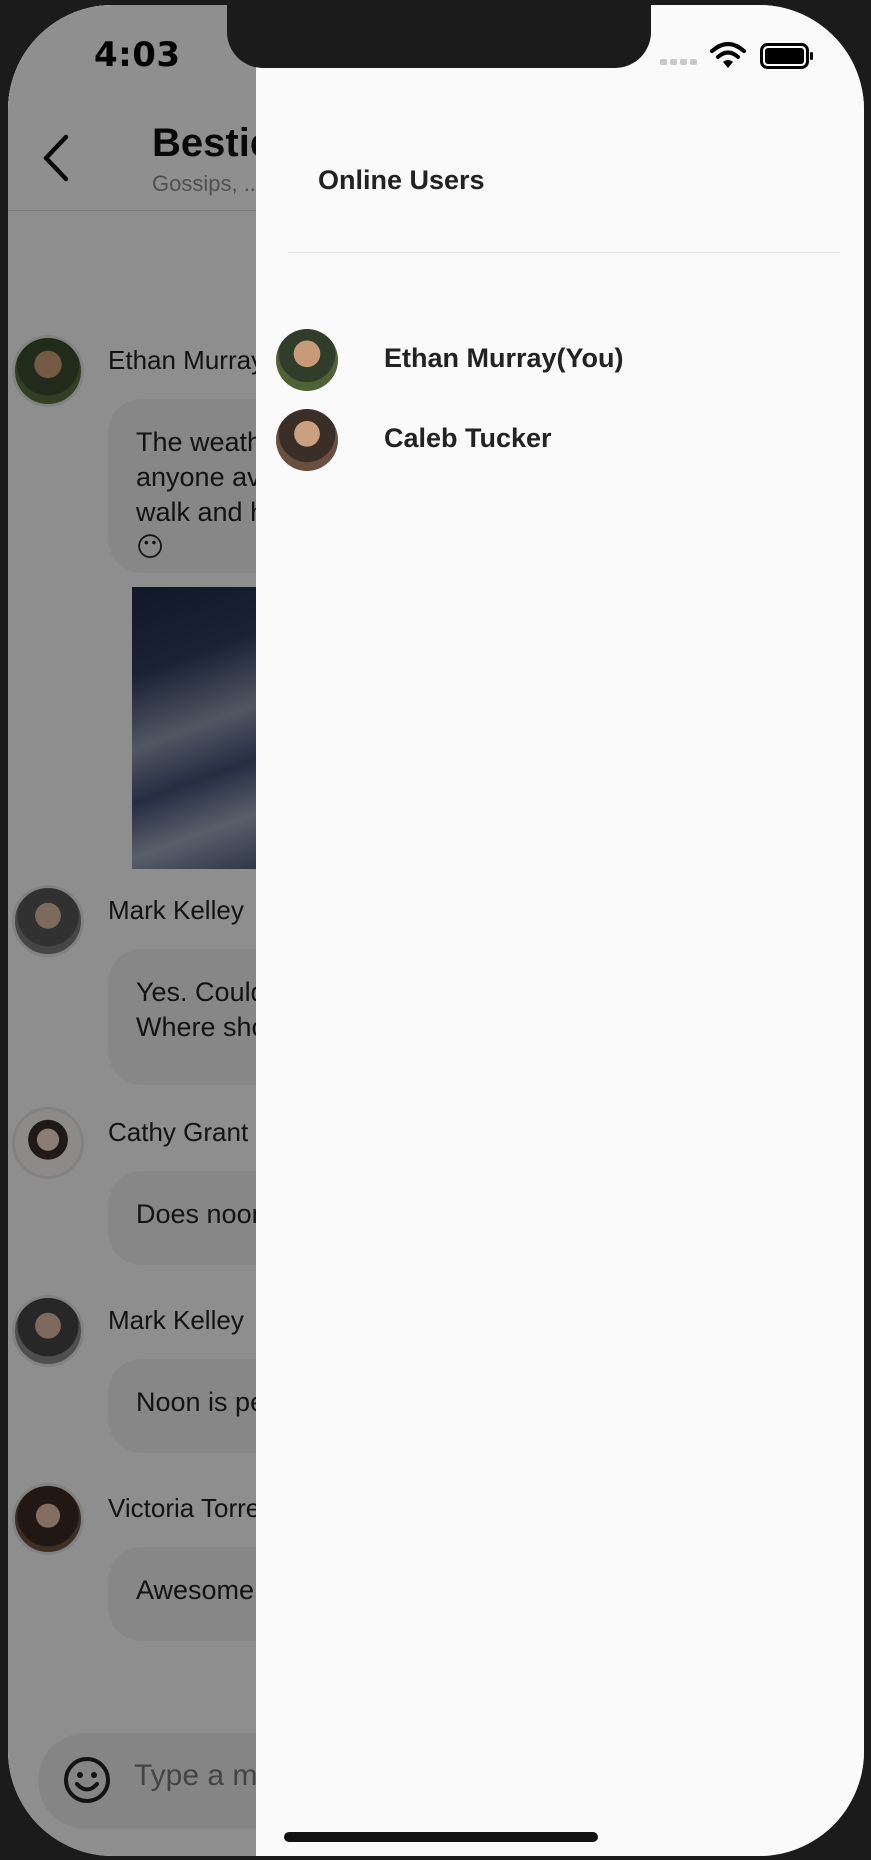  I want to click on wifi-icon, so click(728, 55).